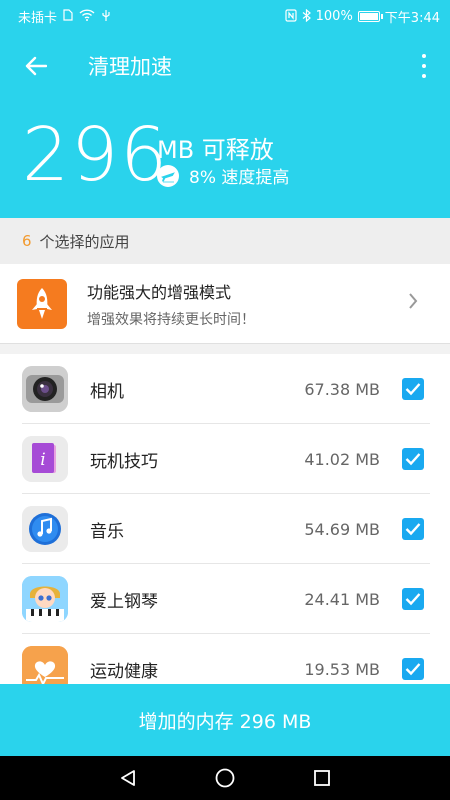 The width and height of the screenshot is (450, 800). I want to click on carrier-text: 未插卡, so click(38, 18).